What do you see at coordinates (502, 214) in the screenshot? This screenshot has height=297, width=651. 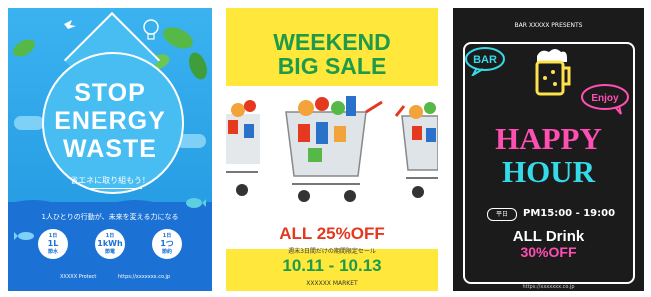 I see `weekday-badge: 平日` at bounding box center [502, 214].